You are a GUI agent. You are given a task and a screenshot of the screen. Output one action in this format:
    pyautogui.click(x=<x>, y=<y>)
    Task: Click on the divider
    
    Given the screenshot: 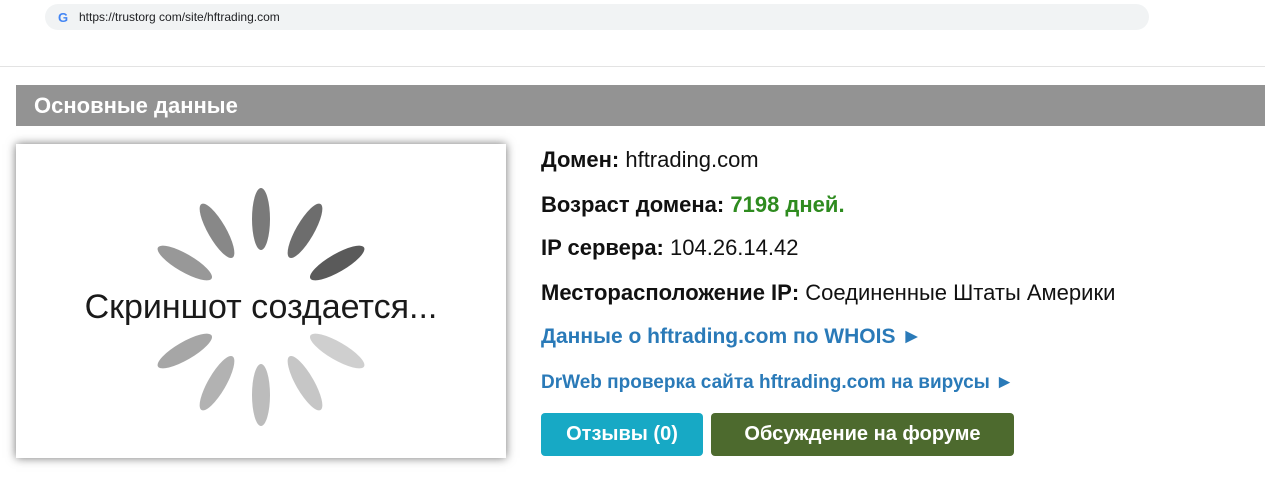 What is the action you would take?
    pyautogui.click(x=632, y=66)
    